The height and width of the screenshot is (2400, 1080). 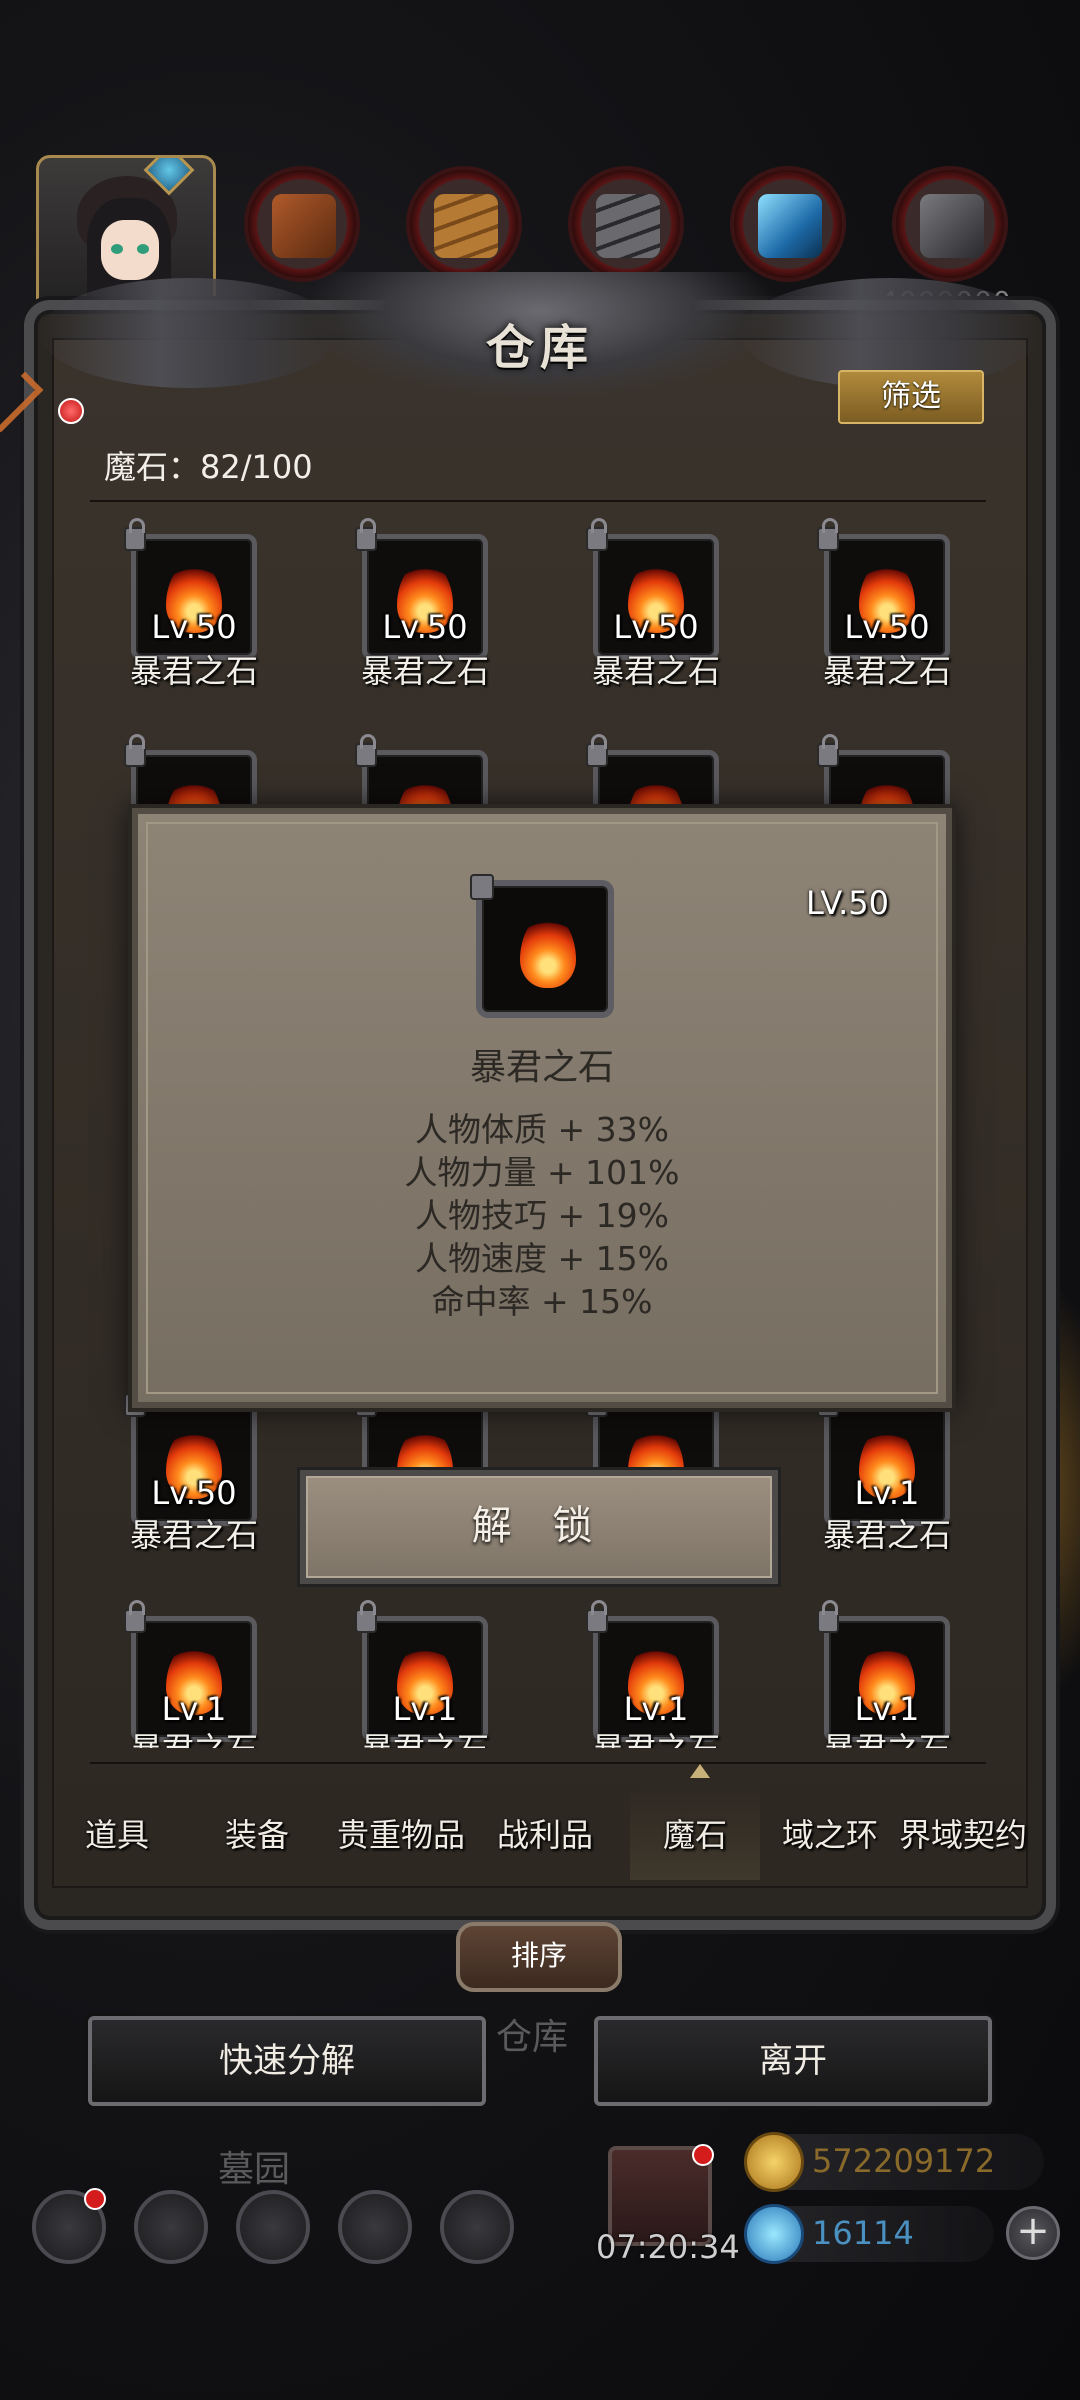 What do you see at coordinates (545, 1835) in the screenshot?
I see `tab-loot: 战利品` at bounding box center [545, 1835].